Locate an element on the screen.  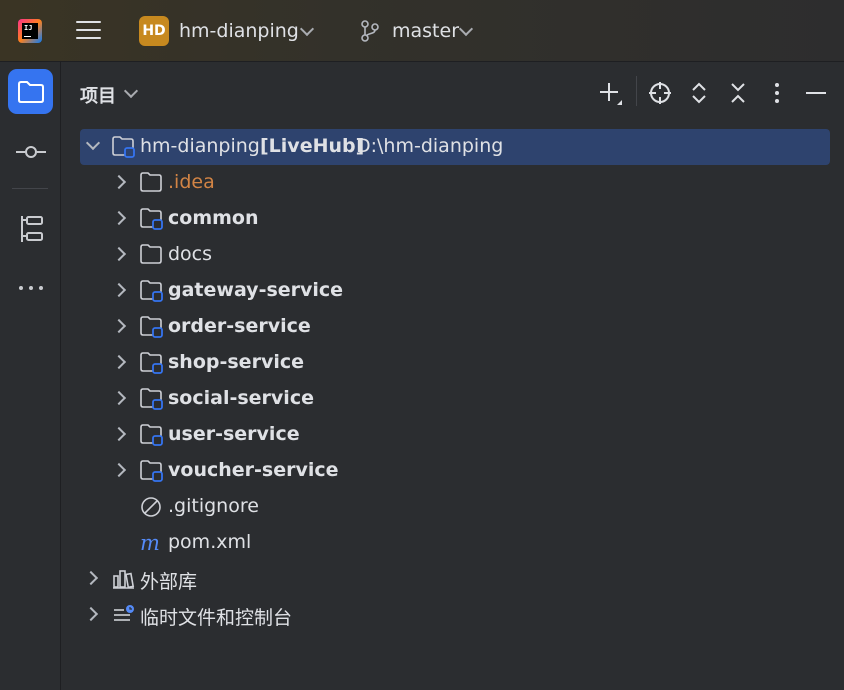
expand-all-icon is located at coordinates (699, 93).